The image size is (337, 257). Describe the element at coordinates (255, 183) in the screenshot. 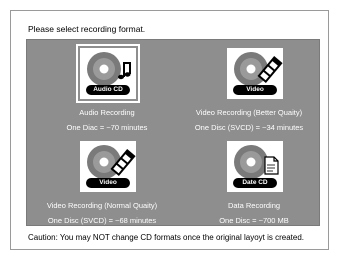

I see `date-cd-badge: Date CD` at that location.